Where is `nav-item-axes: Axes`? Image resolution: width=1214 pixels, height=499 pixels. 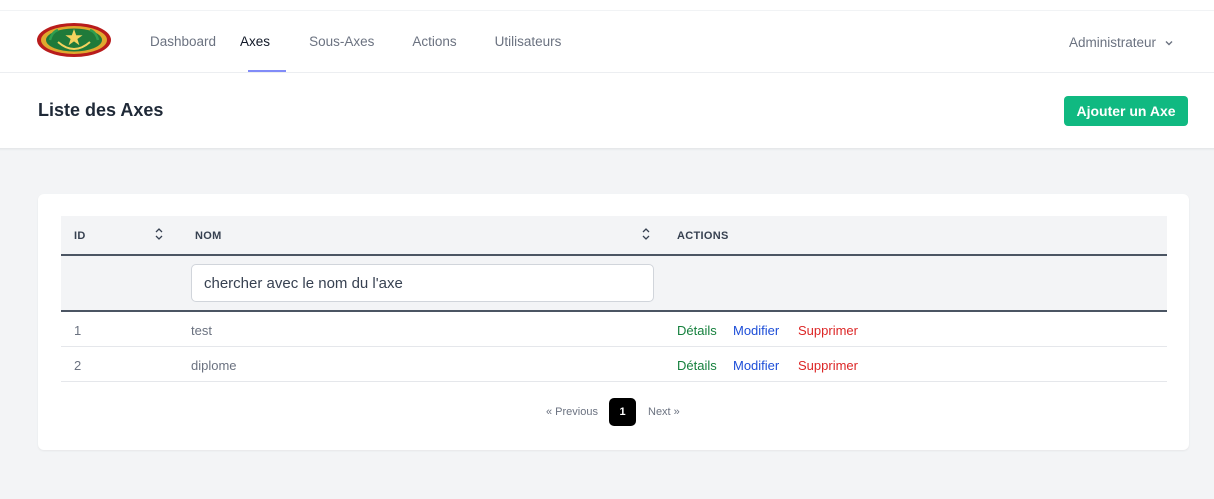
nav-item-axes: Axes is located at coordinates (255, 41).